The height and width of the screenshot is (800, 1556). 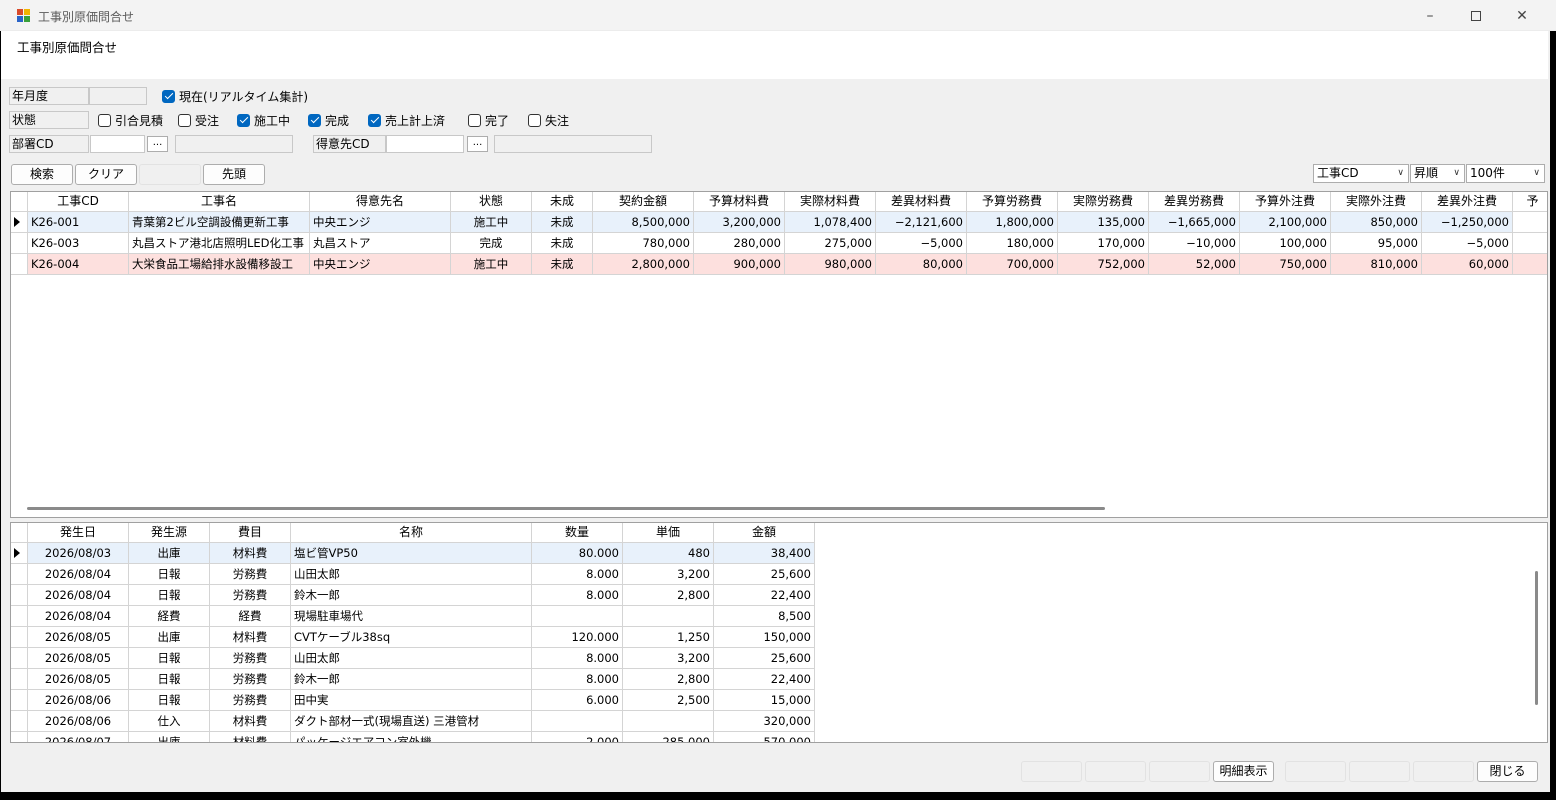 What do you see at coordinates (779, 658) in the screenshot?
I see `table-row: 2026/08/05 日報 労務費 山田太郎 8.000 3,200 25,600` at bounding box center [779, 658].